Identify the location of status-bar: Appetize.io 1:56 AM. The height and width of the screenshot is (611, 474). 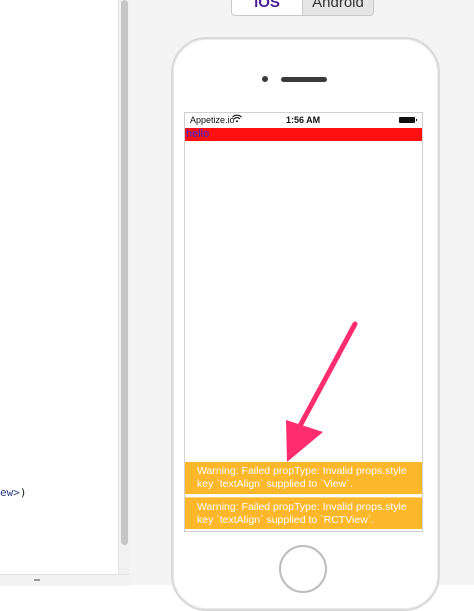
(303, 120).